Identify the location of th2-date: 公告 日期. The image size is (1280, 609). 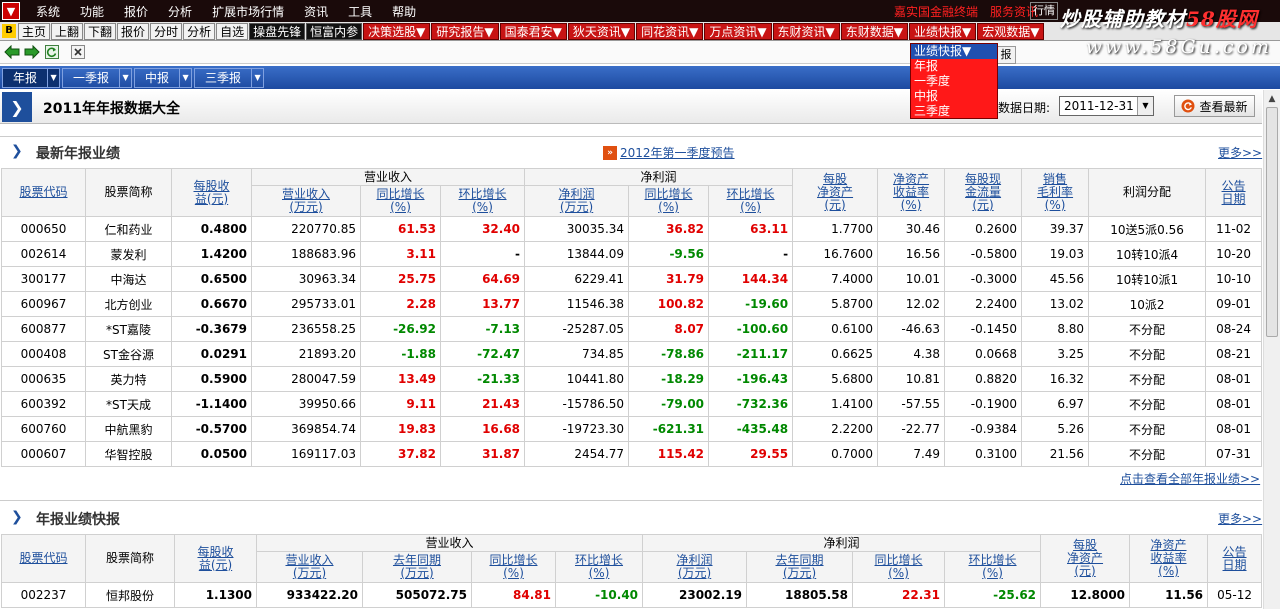
(1235, 558).